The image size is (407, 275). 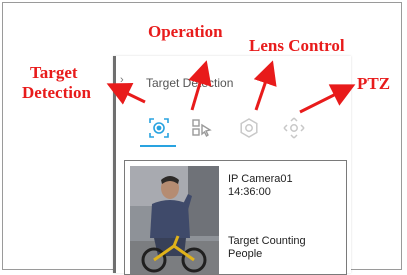 What do you see at coordinates (122, 80) in the screenshot?
I see `chevron-right-icon: ›` at bounding box center [122, 80].